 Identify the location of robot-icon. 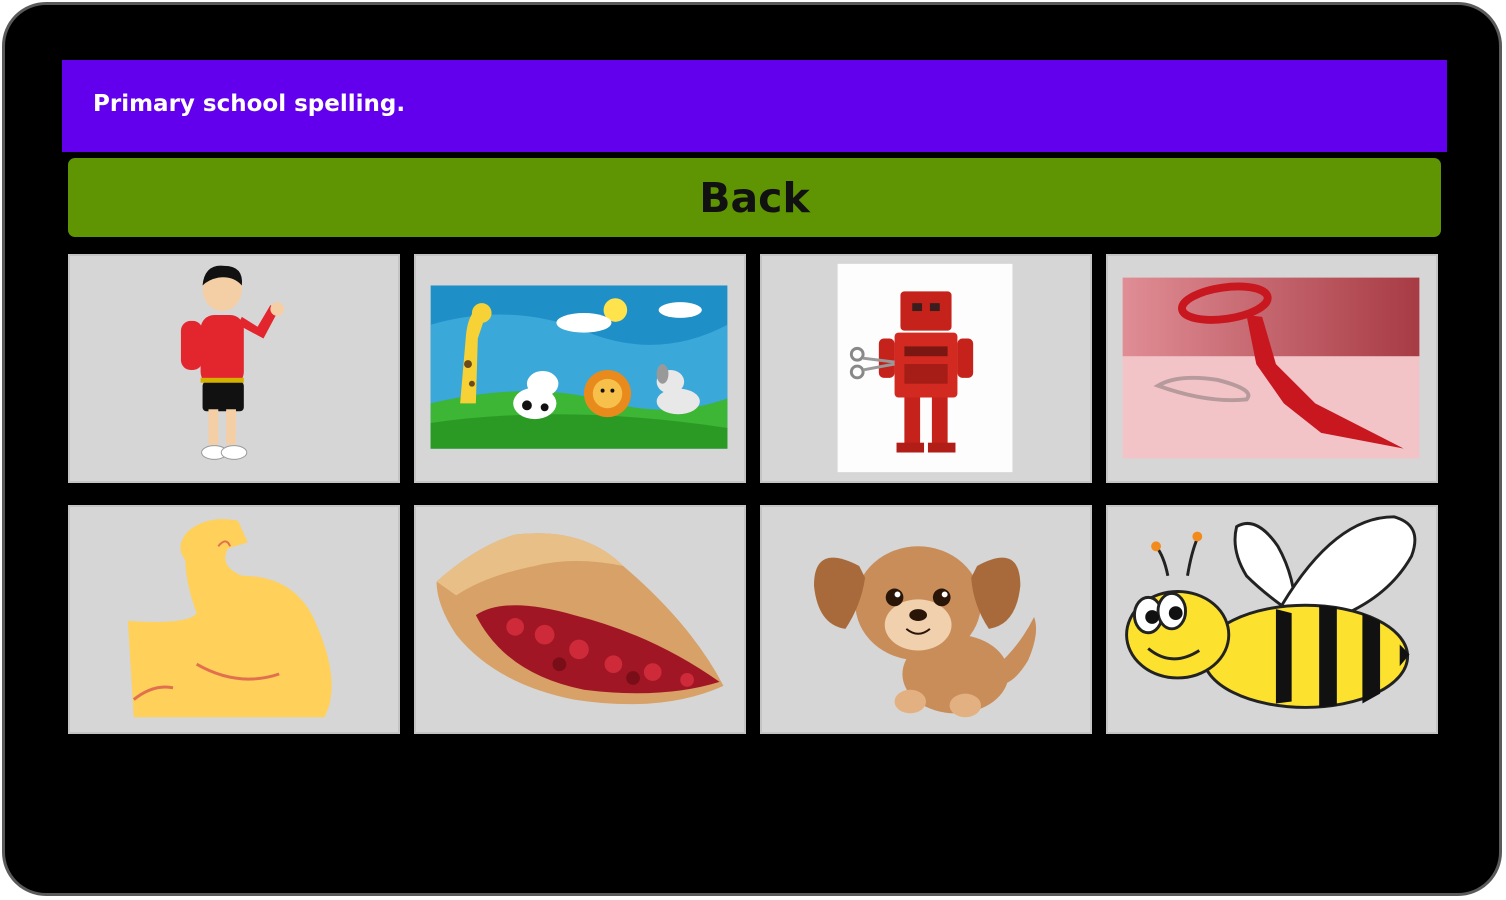
(925, 368).